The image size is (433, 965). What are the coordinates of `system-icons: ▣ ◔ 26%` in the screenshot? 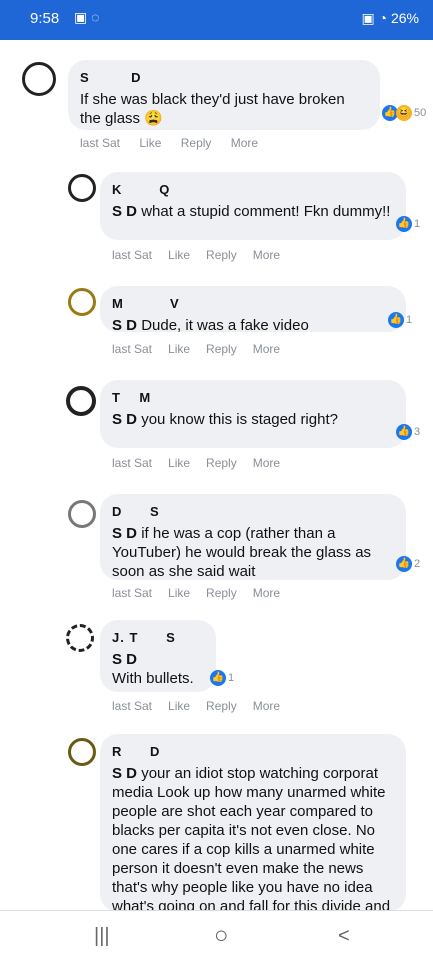 It's located at (390, 18).